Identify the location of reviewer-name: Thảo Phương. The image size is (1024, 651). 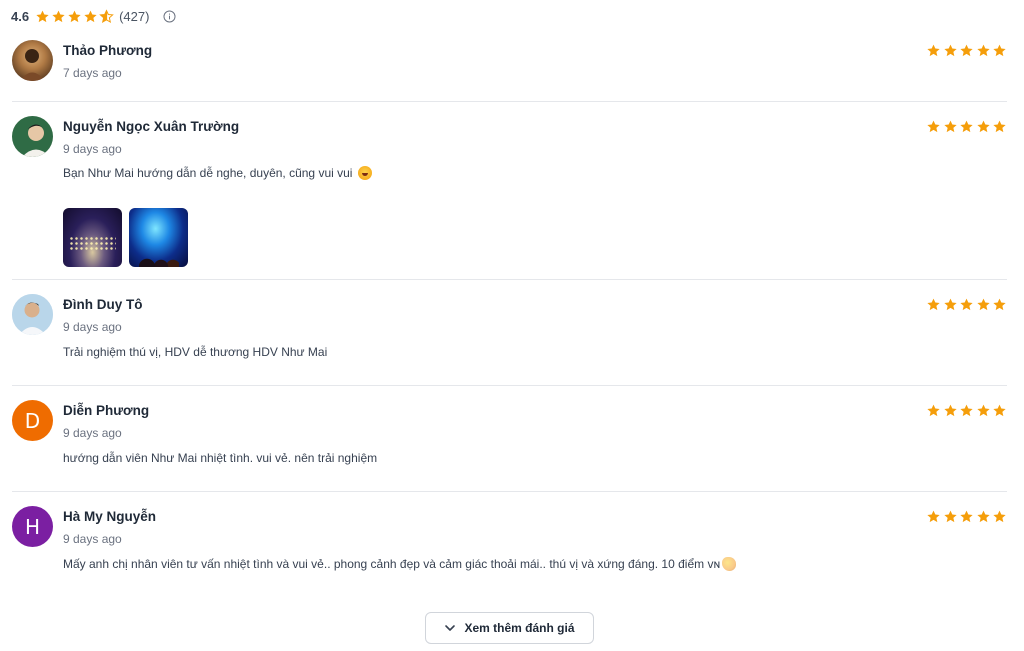
(107, 50).